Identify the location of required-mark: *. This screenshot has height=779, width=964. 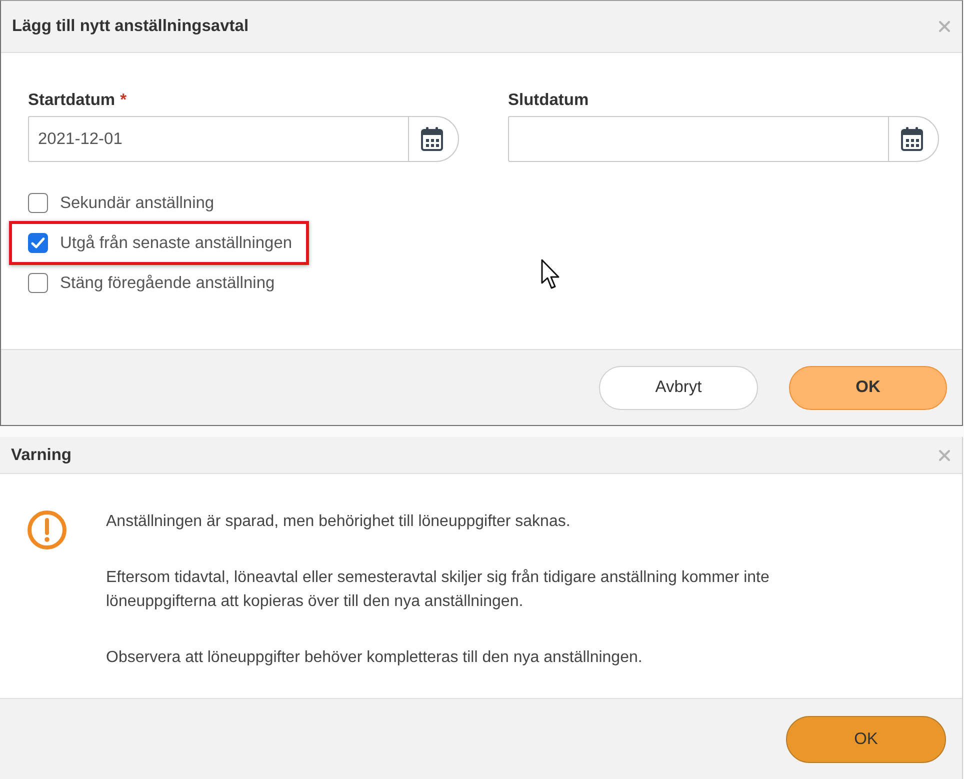
(123, 100).